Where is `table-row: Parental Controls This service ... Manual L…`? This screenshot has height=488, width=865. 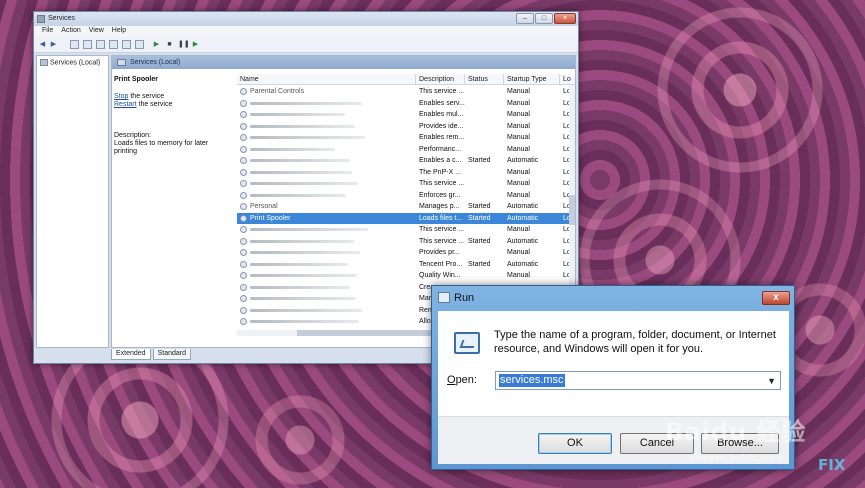 table-row: Parental Controls This service ... Manual L… is located at coordinates (406, 91).